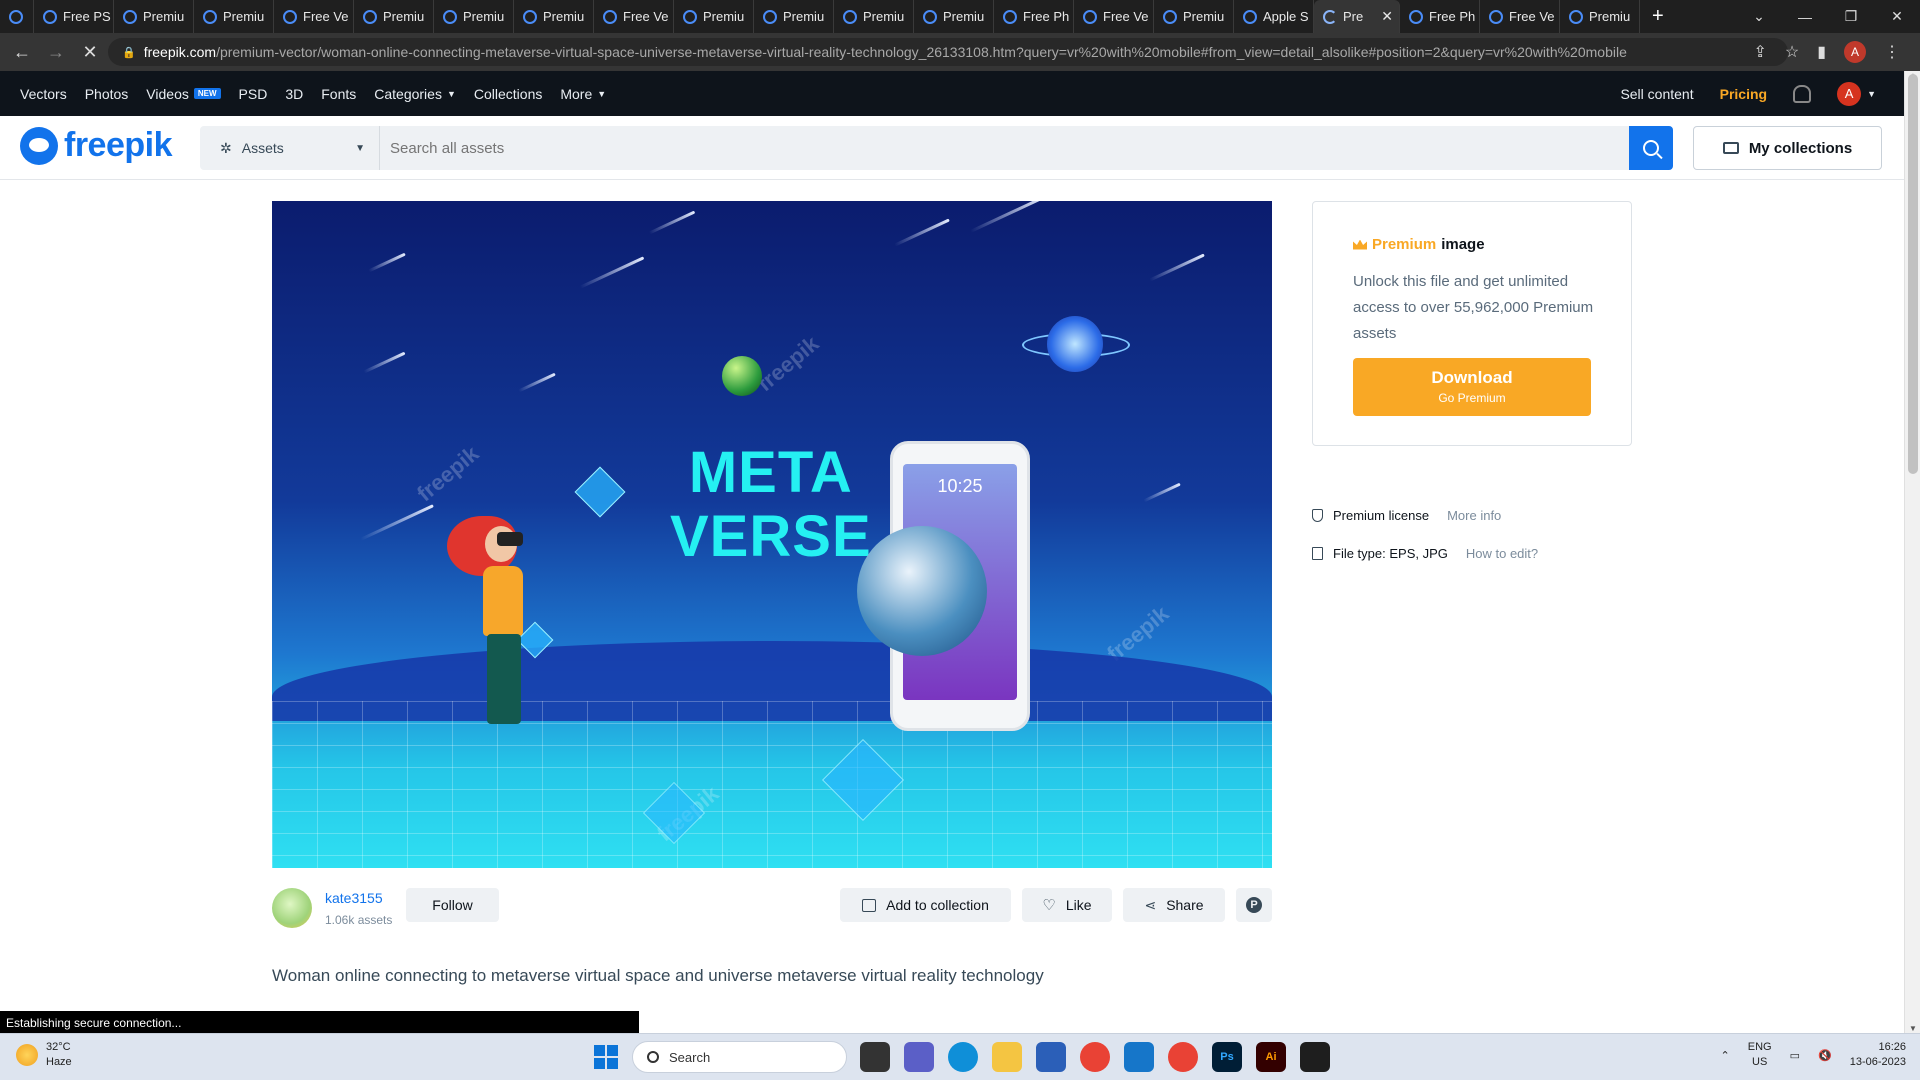 The image size is (1920, 1080). Describe the element at coordinates (415, 94) in the screenshot. I see `menu-categories: Categories ▼` at that location.